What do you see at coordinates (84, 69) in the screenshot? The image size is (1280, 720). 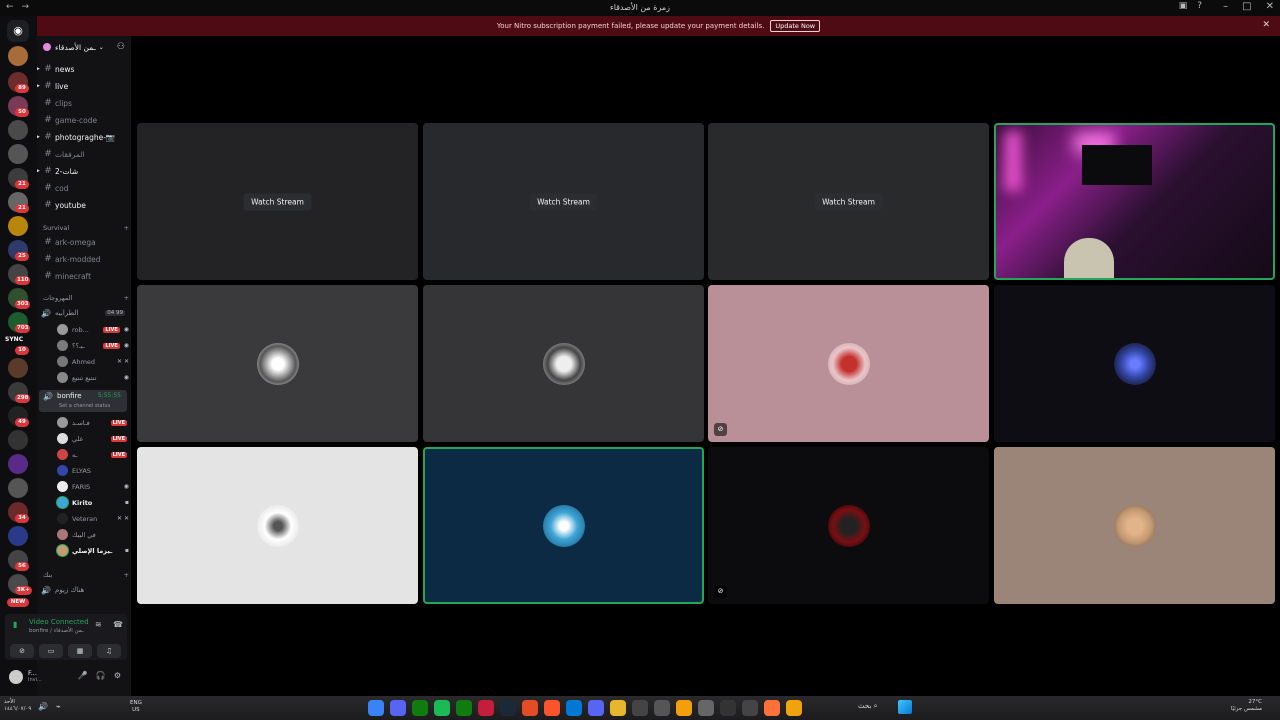 I see `channel-news: ▶ # news` at bounding box center [84, 69].